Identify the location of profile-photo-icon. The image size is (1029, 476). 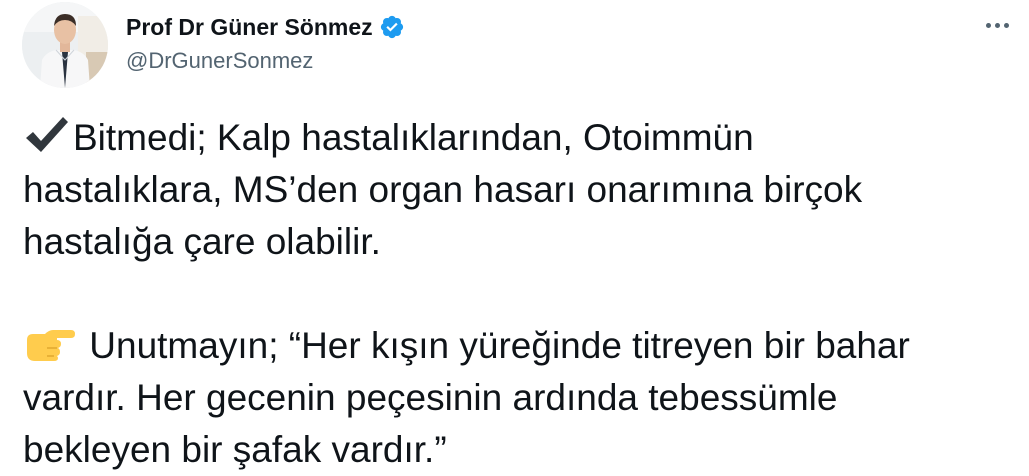
(65, 45).